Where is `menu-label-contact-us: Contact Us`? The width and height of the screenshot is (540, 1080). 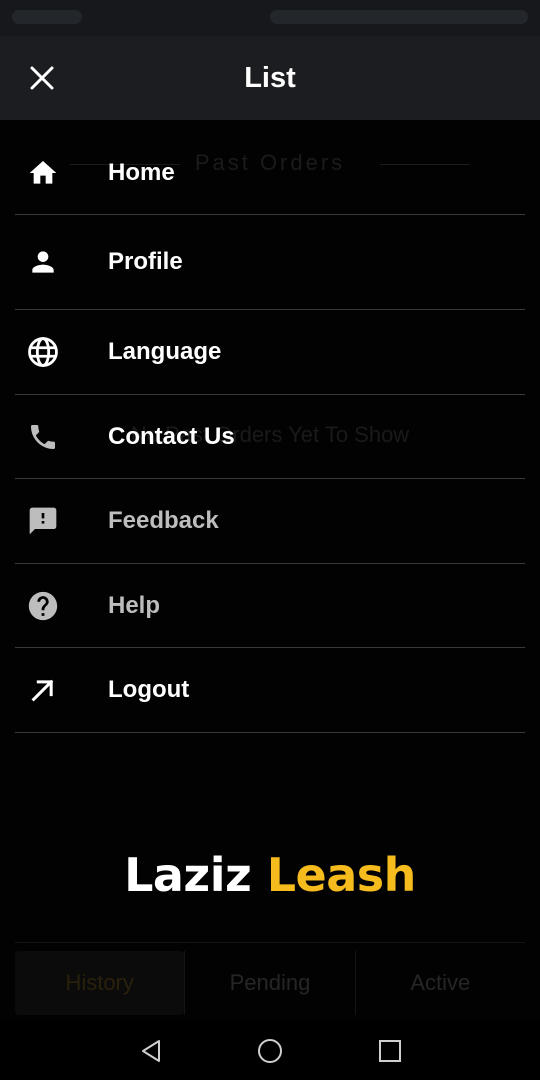
menu-label-contact-us: Contact Us is located at coordinates (171, 436).